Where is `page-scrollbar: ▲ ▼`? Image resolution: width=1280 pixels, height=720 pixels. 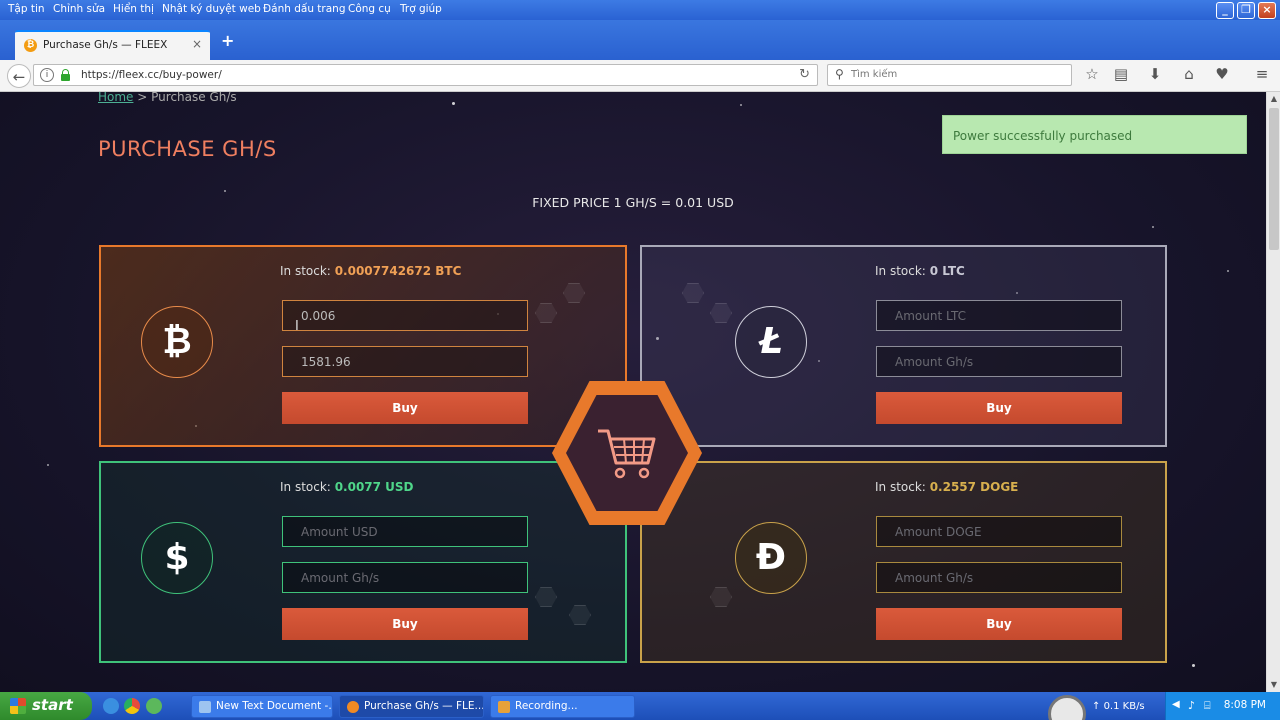
page-scrollbar: ▲ ▼ is located at coordinates (1273, 392).